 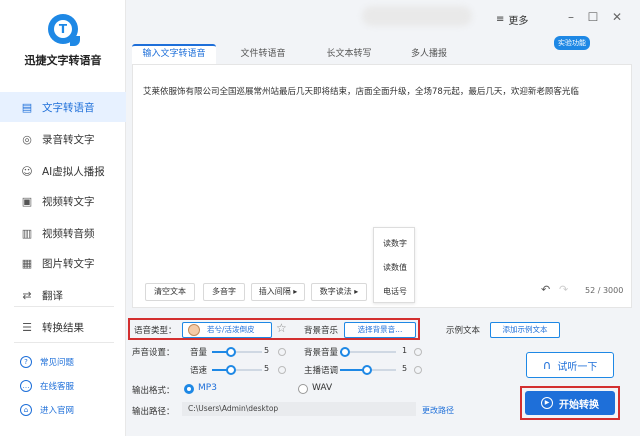 What do you see at coordinates (68, 139) in the screenshot?
I see `sidebar-item-label: 录音转文字` at bounding box center [68, 139].